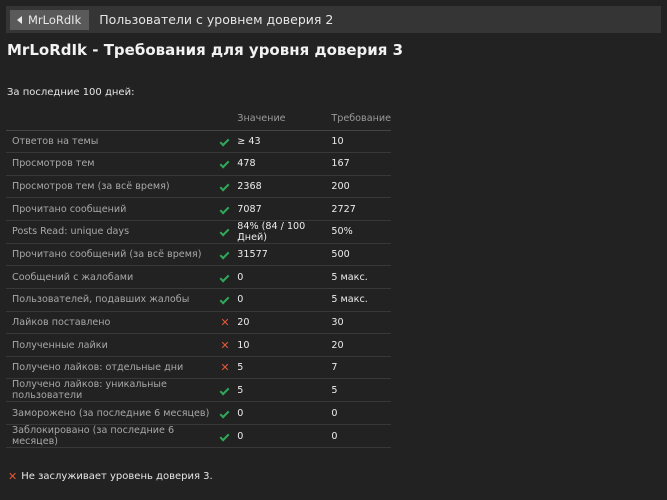 The width and height of the screenshot is (667, 500). I want to click on table-row: Просмотров тем 478 167, so click(198, 164).